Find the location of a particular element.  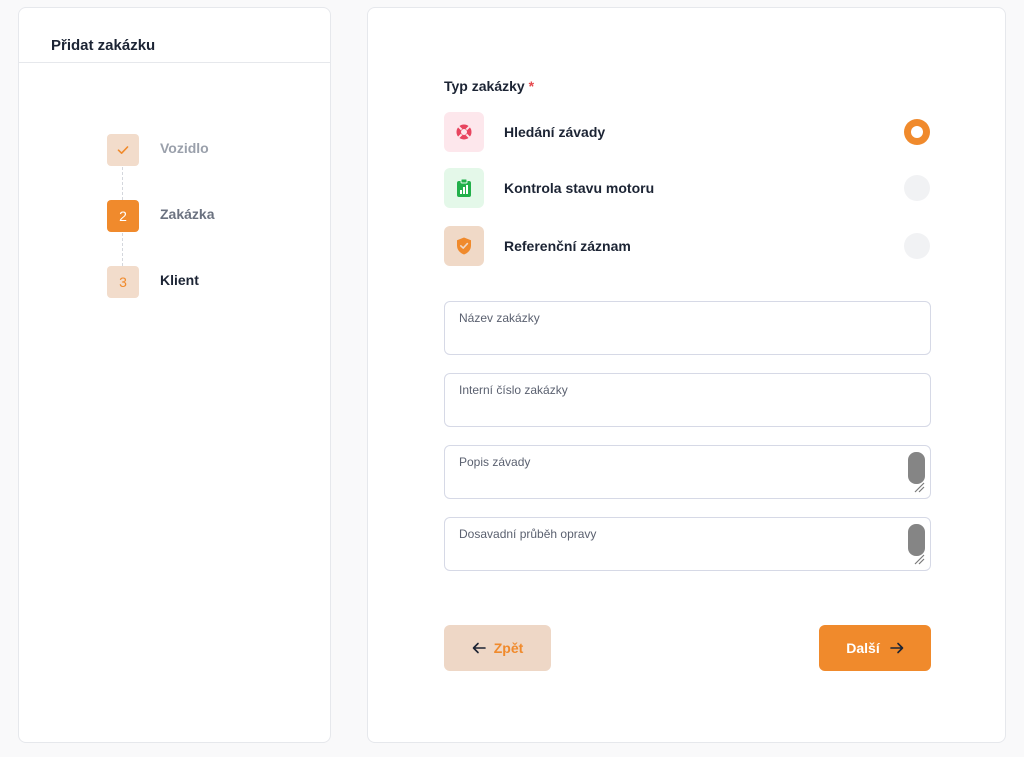

option-referencni-zaznam: Referenční záznam is located at coordinates (687, 246).